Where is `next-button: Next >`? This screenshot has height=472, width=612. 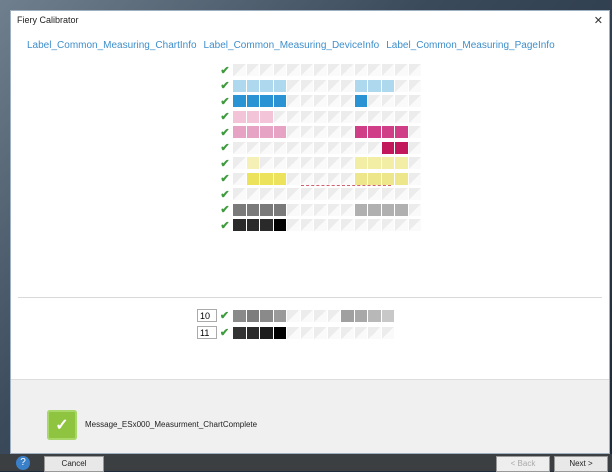
next-button: Next > is located at coordinates (581, 464).